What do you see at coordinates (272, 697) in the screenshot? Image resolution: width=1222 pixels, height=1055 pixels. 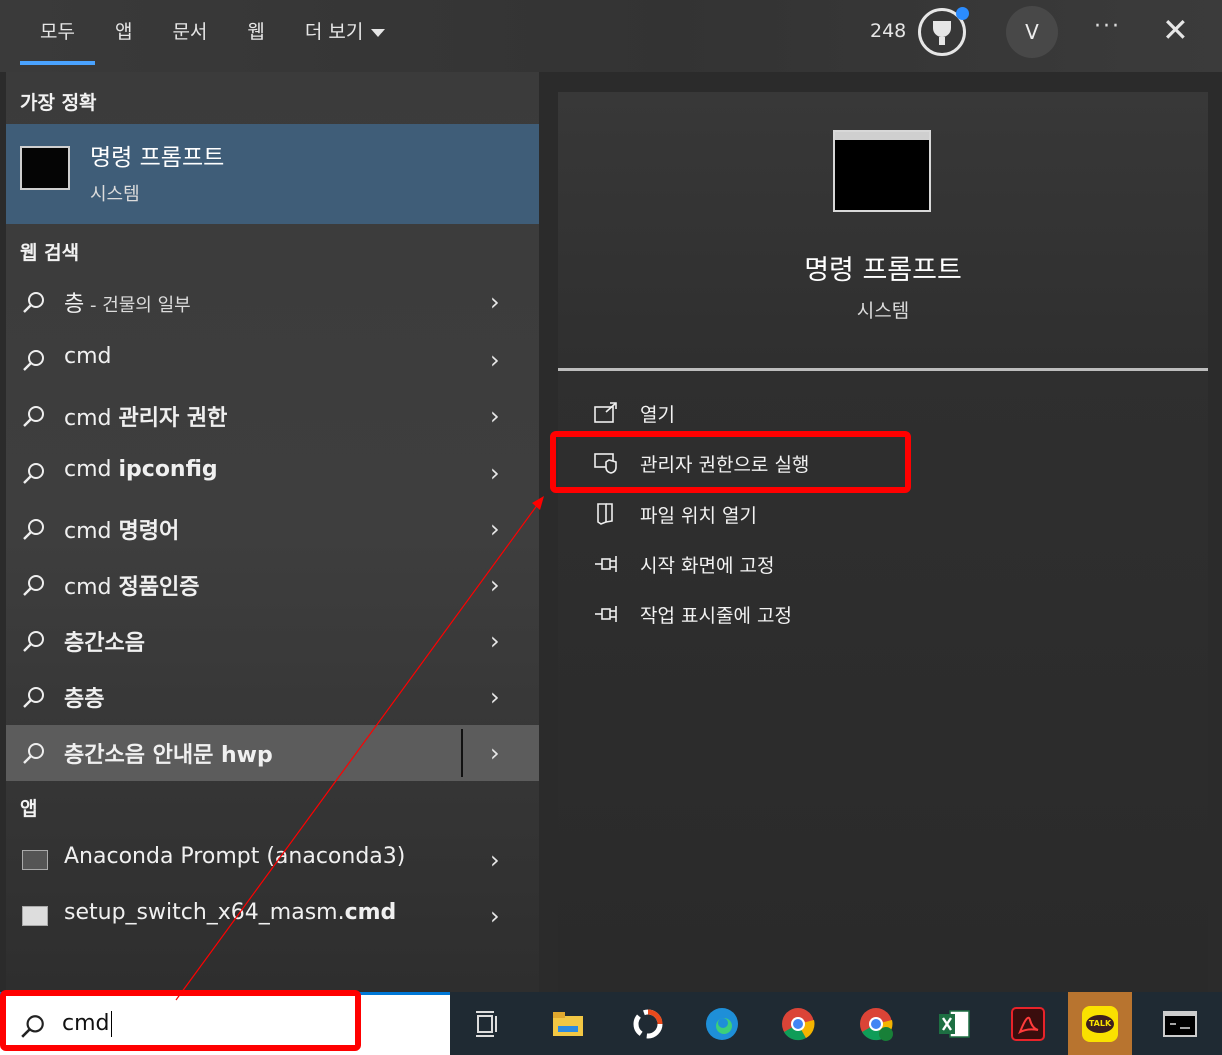 I see `web-result: 층층 ›` at bounding box center [272, 697].